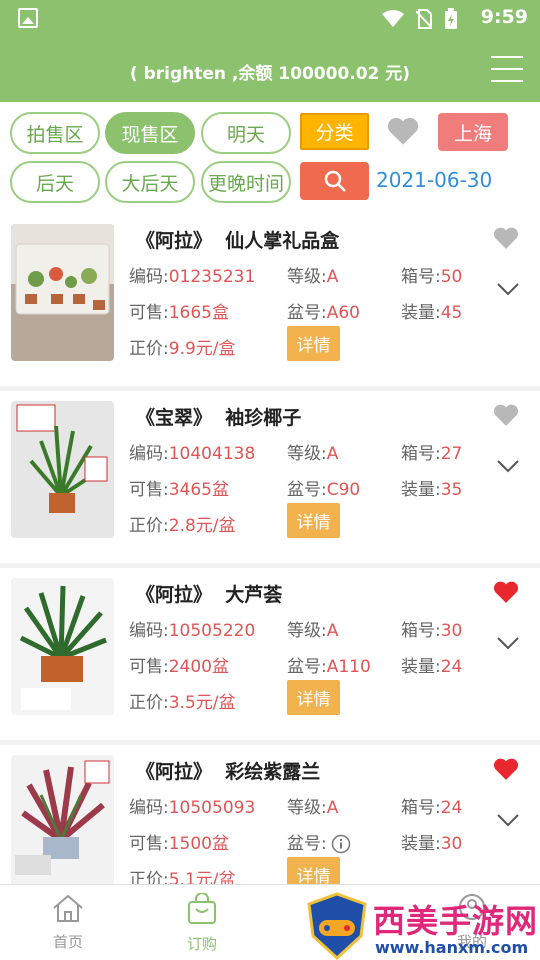 The width and height of the screenshot is (540, 960). What do you see at coordinates (432, 667) in the screenshot?
I see `product-pack-qty: 装量:24` at bounding box center [432, 667].